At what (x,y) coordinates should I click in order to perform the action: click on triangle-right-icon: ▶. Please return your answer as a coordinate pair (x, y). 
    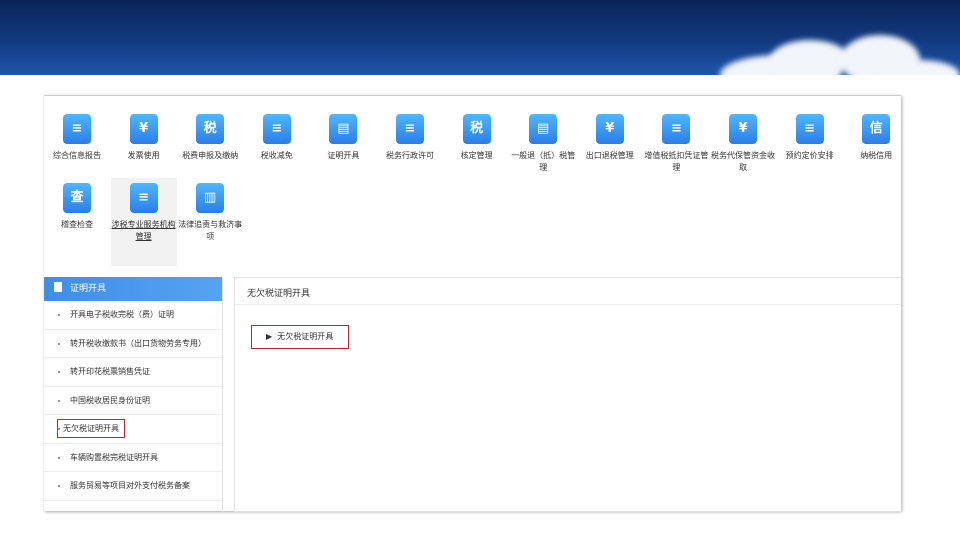
    Looking at the image, I should click on (269, 336).